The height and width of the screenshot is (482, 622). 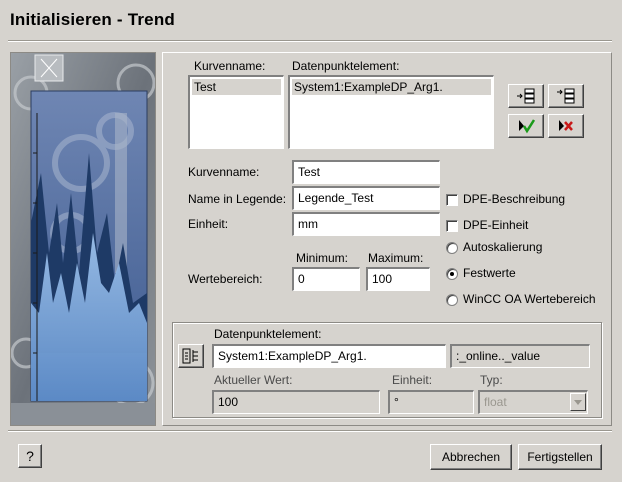 I want to click on dp-selector-button, so click(x=191, y=356).